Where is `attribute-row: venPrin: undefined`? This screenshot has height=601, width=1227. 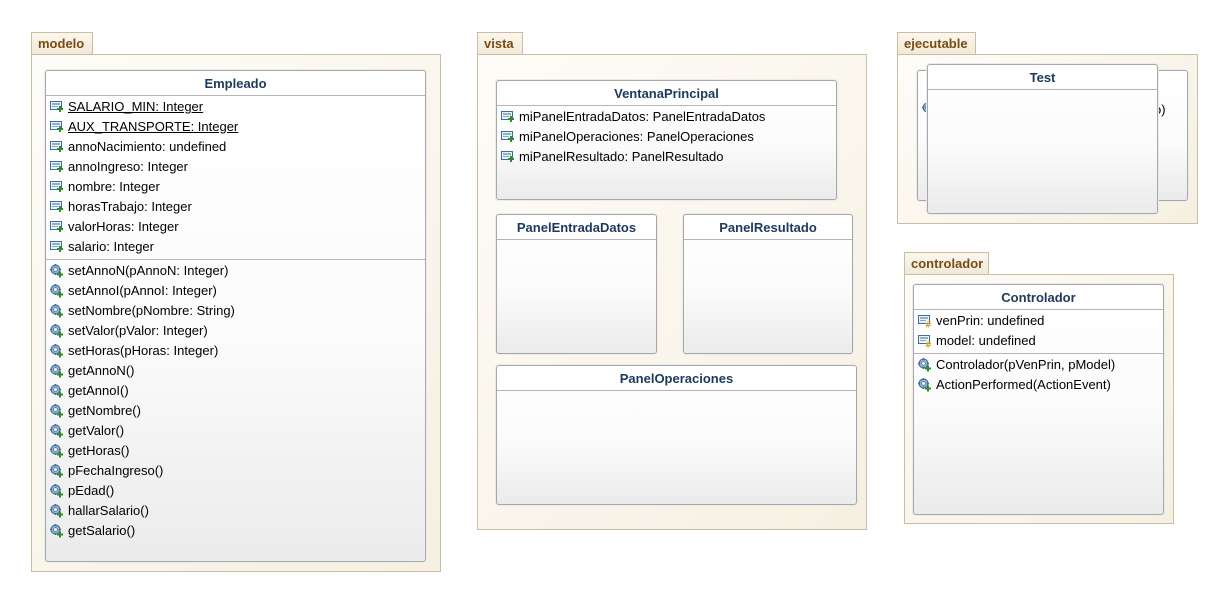 attribute-row: venPrin: undefined is located at coordinates (1038, 321).